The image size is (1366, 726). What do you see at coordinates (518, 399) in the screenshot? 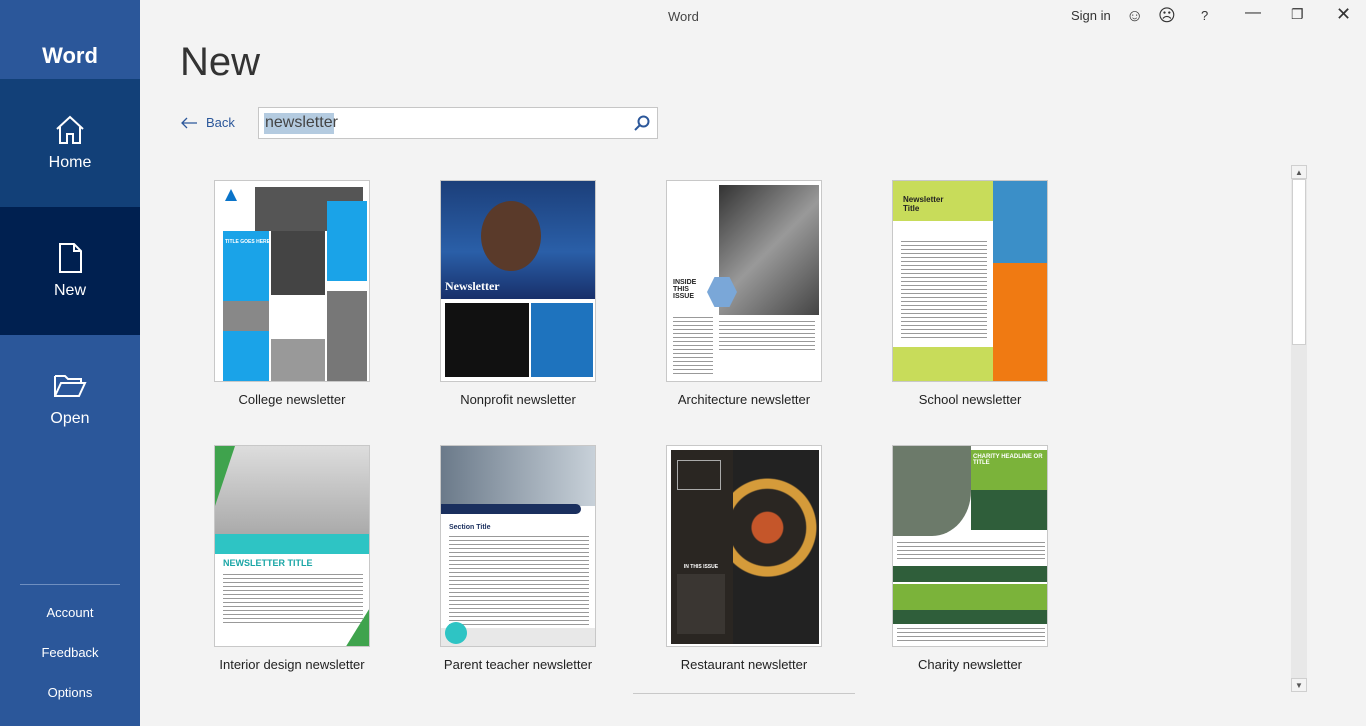
I see `template-label: Nonprofit newsletter` at bounding box center [518, 399].